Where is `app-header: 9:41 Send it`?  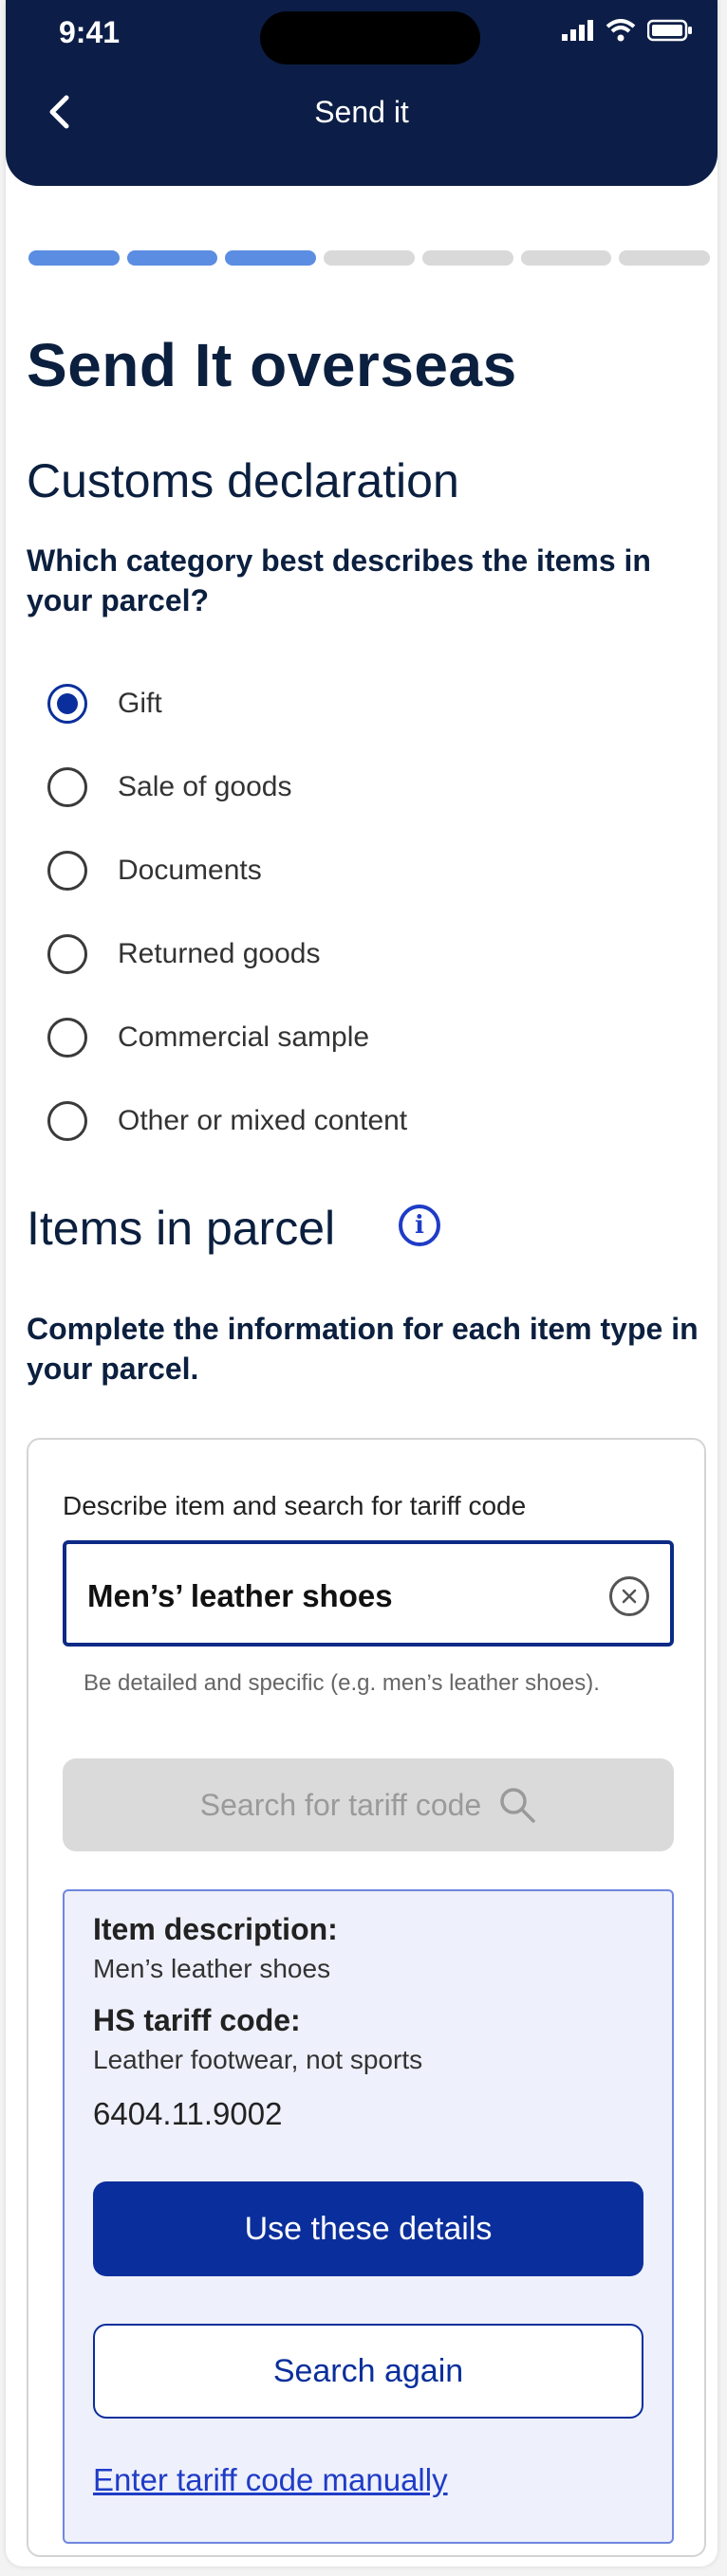 app-header: 9:41 Send it is located at coordinates (362, 93).